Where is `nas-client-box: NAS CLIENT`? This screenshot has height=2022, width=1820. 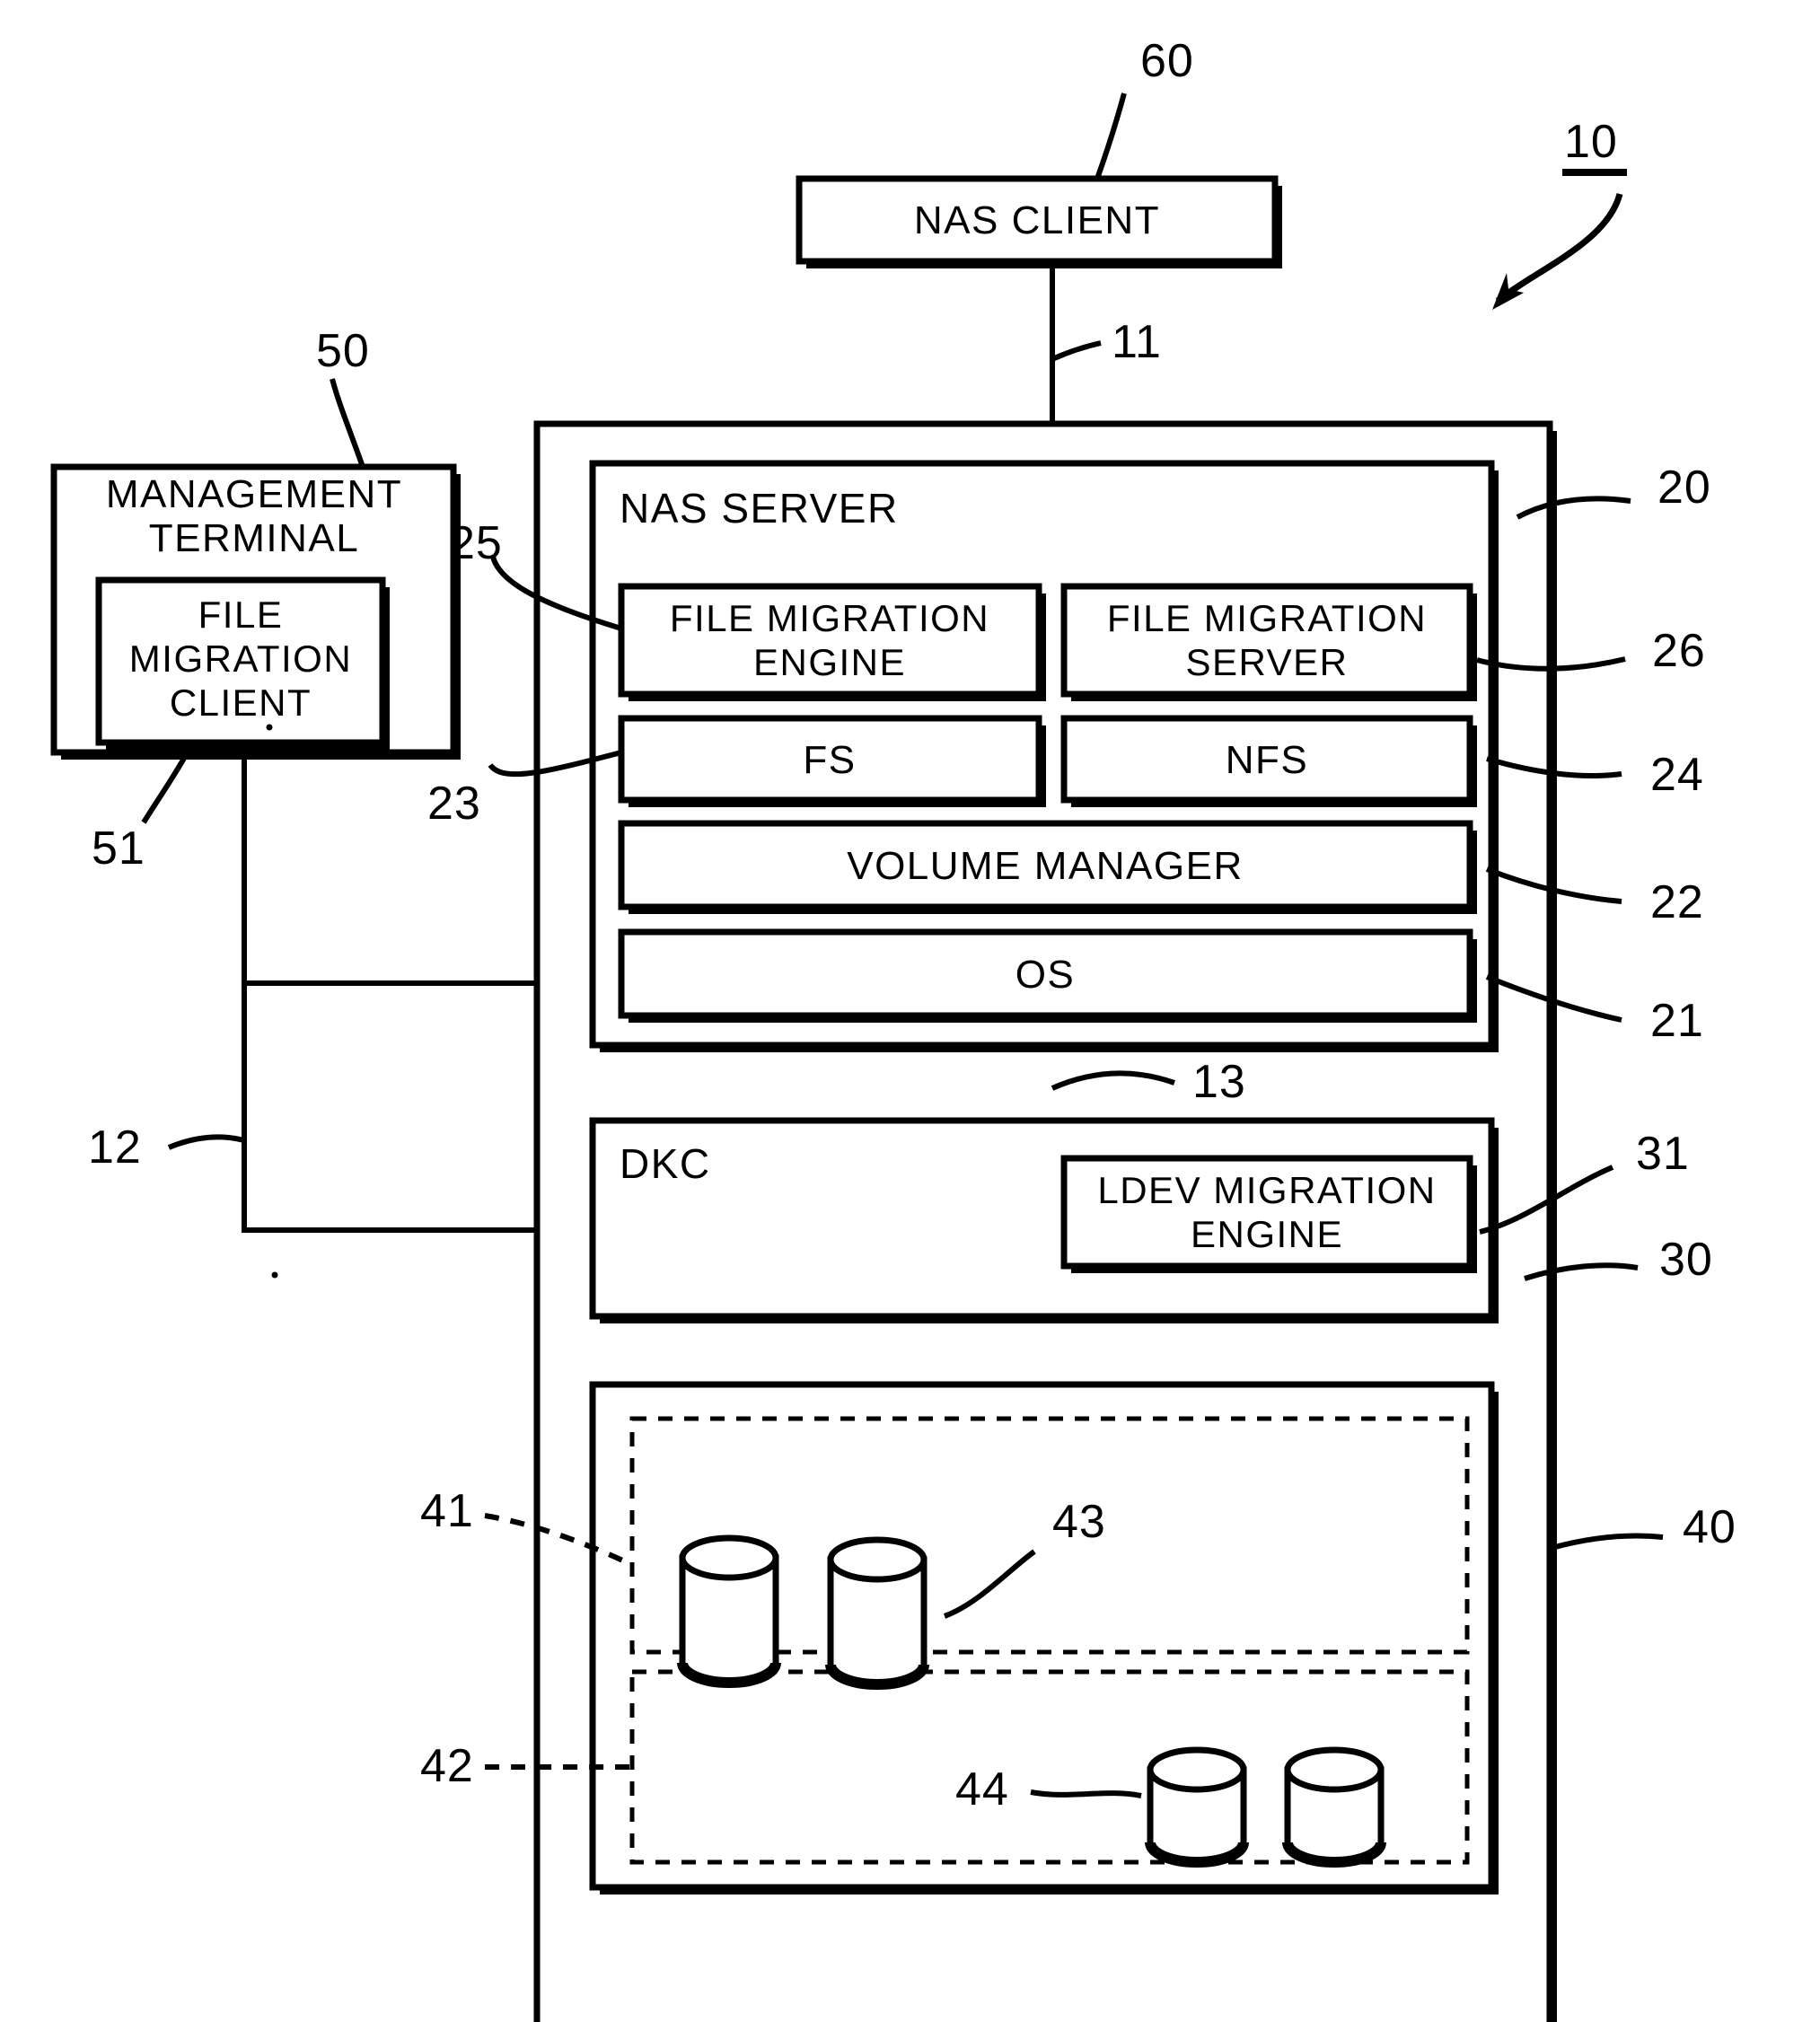
nas-client-box: NAS CLIENT is located at coordinates (1039, 221).